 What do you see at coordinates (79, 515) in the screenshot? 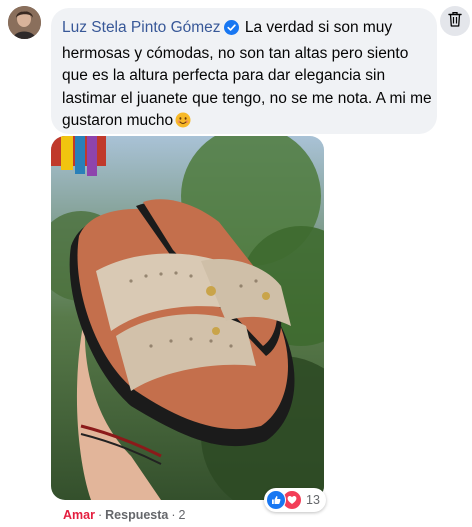
I see `love-reaction-button: Amar` at bounding box center [79, 515].